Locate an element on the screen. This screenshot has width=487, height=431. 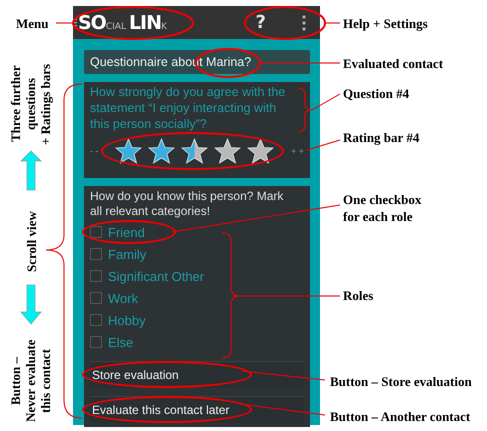
curly-brace is located at coordinates (305, 110).